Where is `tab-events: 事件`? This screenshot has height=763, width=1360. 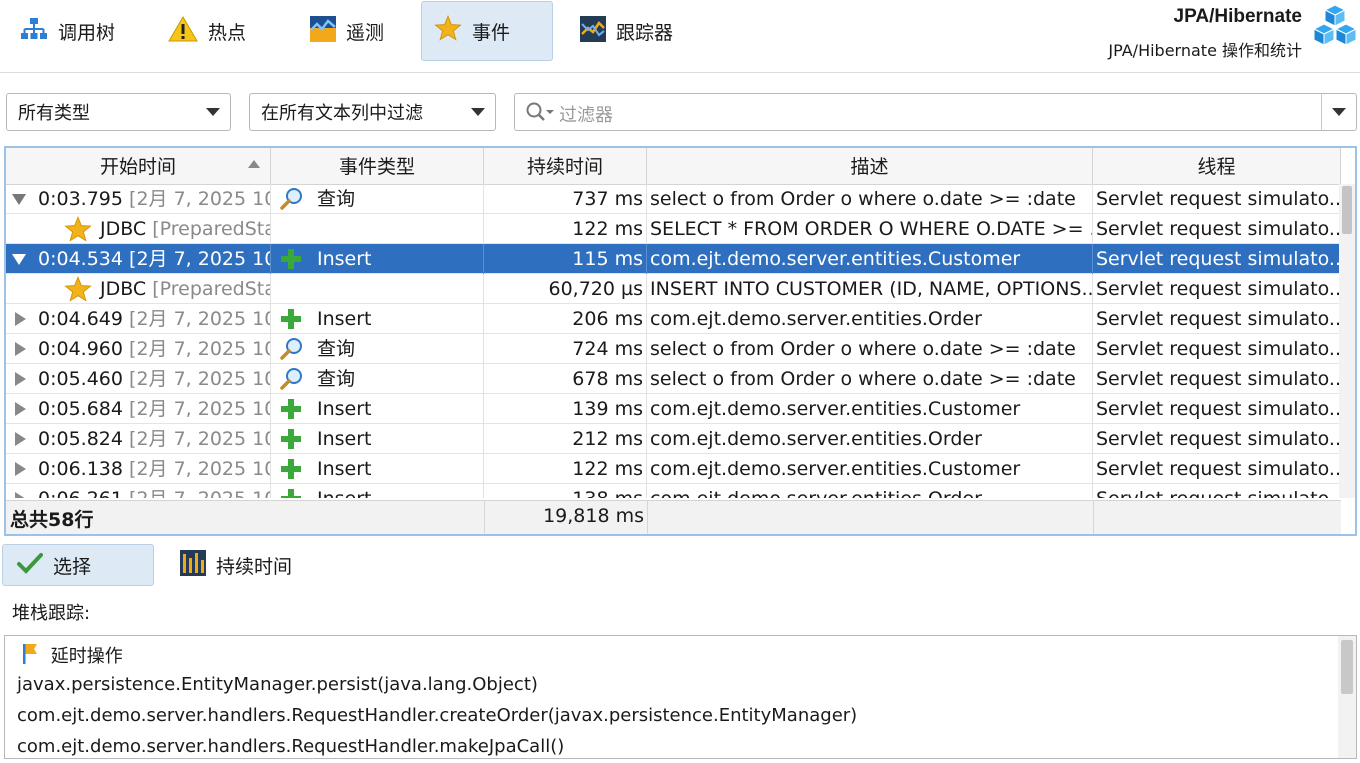 tab-events: 事件 is located at coordinates (487, 31).